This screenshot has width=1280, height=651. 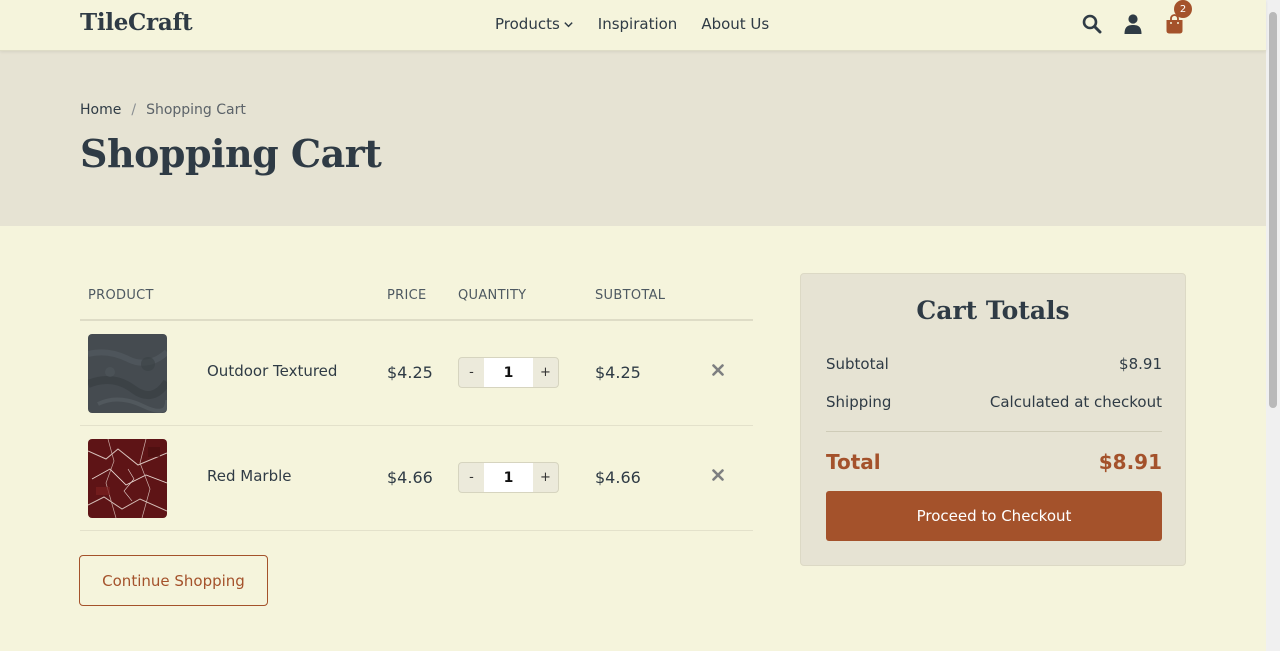 I want to click on total-value: $8.91, so click(x=1130, y=462).